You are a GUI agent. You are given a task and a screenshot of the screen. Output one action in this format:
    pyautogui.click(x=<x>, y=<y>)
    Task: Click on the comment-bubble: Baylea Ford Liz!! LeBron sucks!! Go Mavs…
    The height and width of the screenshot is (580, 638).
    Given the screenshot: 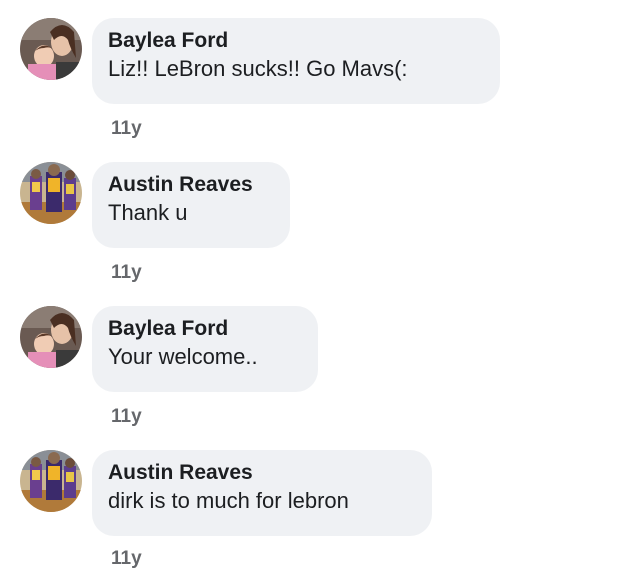 What is the action you would take?
    pyautogui.click(x=296, y=61)
    